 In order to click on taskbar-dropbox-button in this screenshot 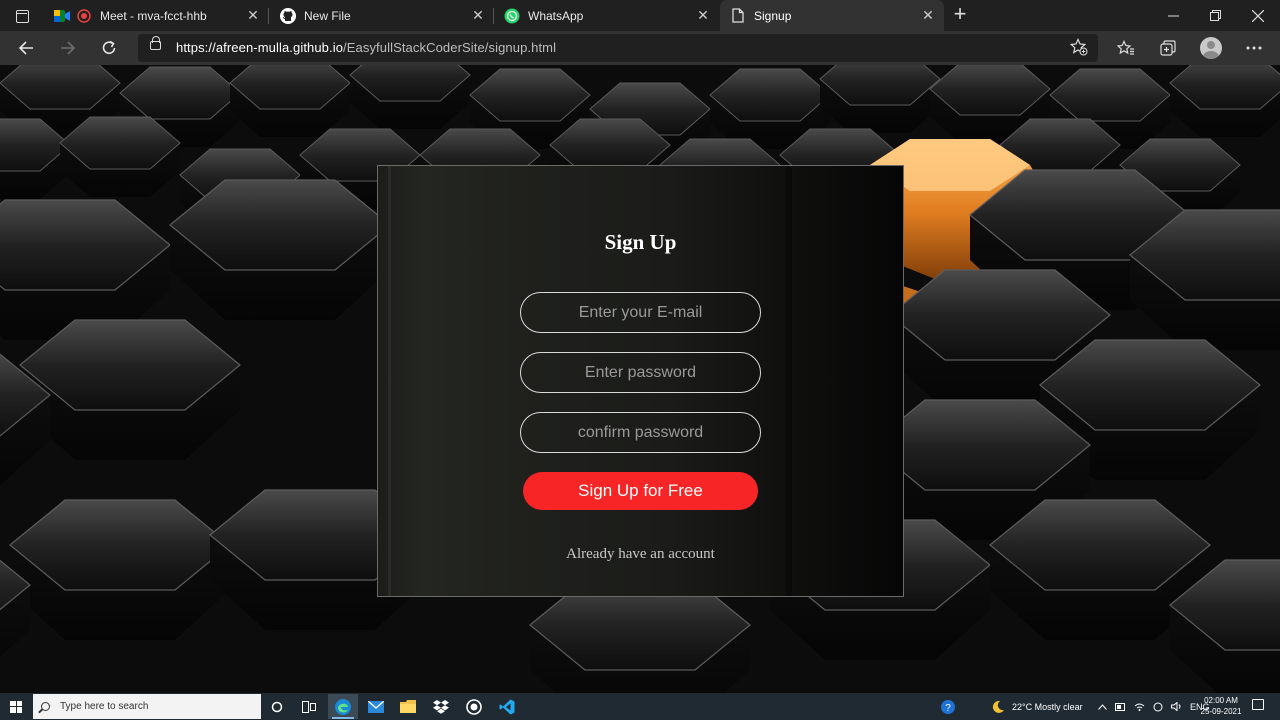, I will do `click(441, 706)`.